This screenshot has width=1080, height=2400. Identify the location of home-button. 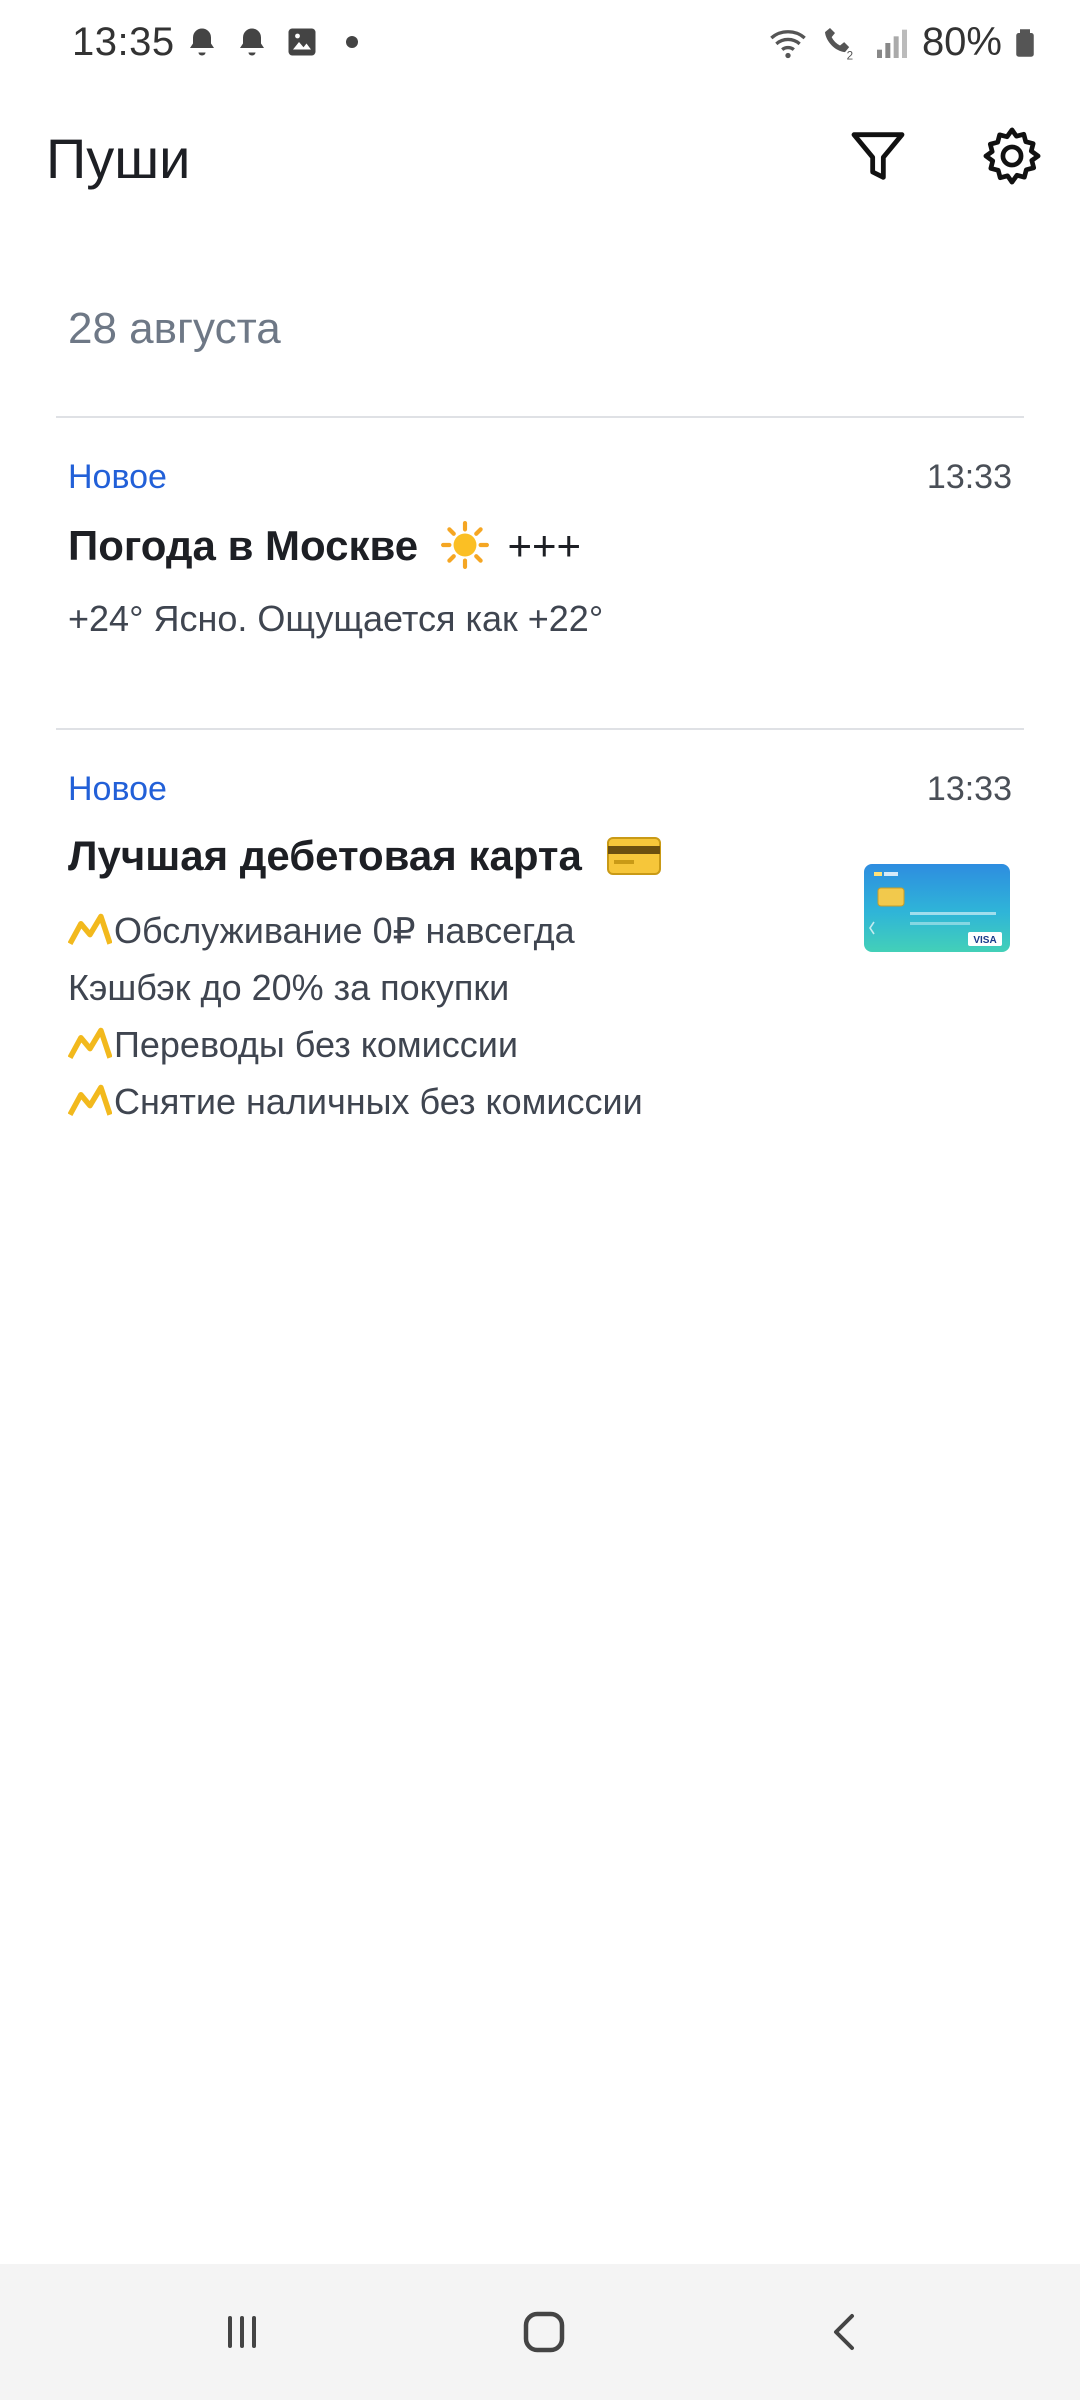
(544, 2332).